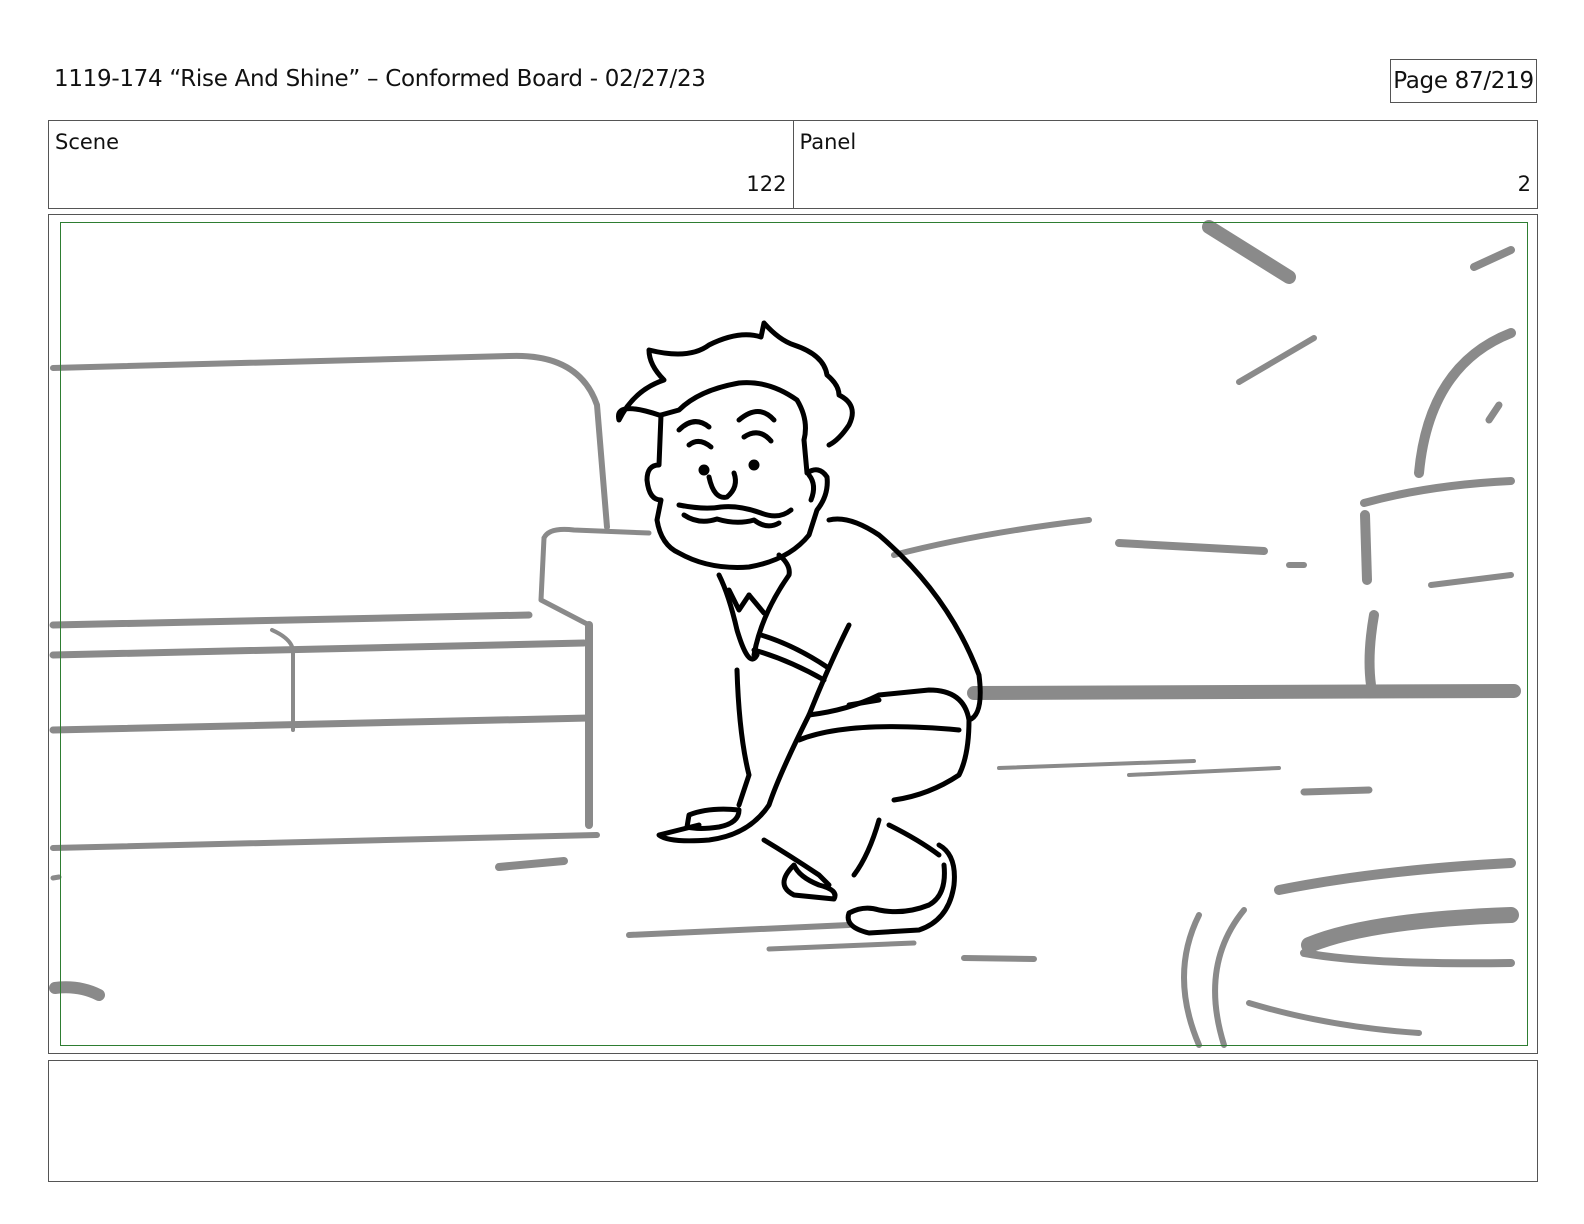 The image size is (1584, 1224). What do you see at coordinates (421, 164) in the screenshot?
I see `scene-cell: Scene 122` at bounding box center [421, 164].